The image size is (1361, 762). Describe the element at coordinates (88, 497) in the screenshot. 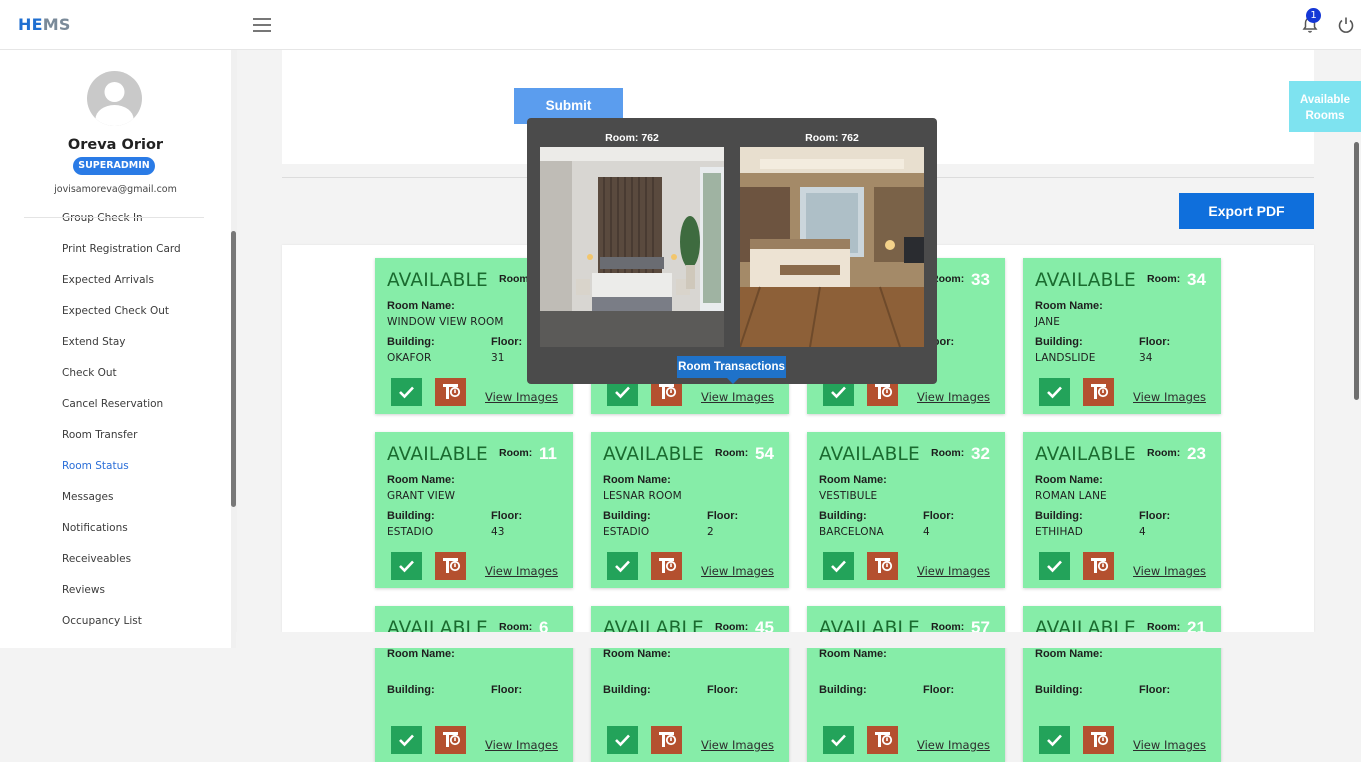

I see `sidebar-item-messages: Messages` at that location.